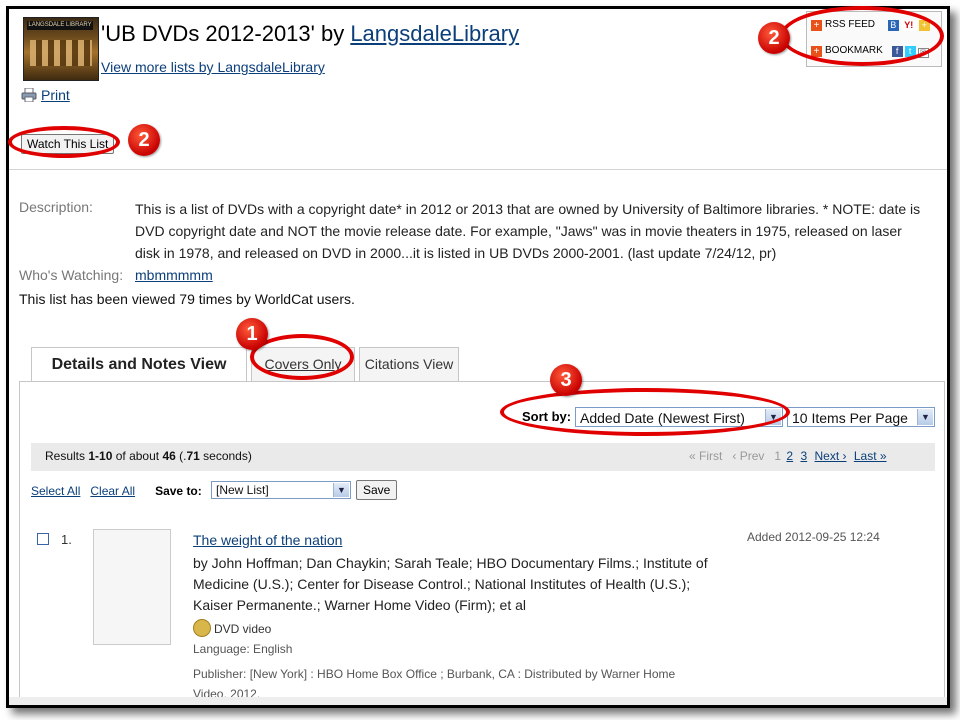  What do you see at coordinates (202, 628) in the screenshot?
I see `dvd-icon` at bounding box center [202, 628].